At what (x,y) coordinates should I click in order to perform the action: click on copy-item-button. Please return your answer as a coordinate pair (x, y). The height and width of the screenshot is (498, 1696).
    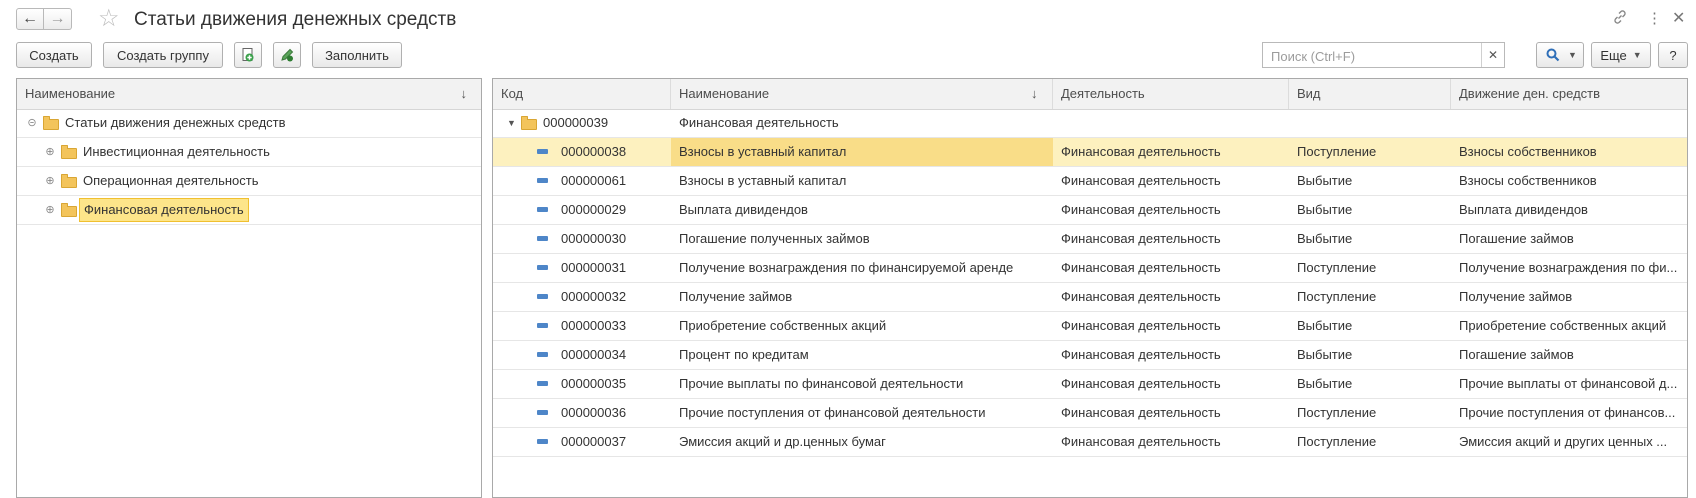
    Looking at the image, I should click on (248, 55).